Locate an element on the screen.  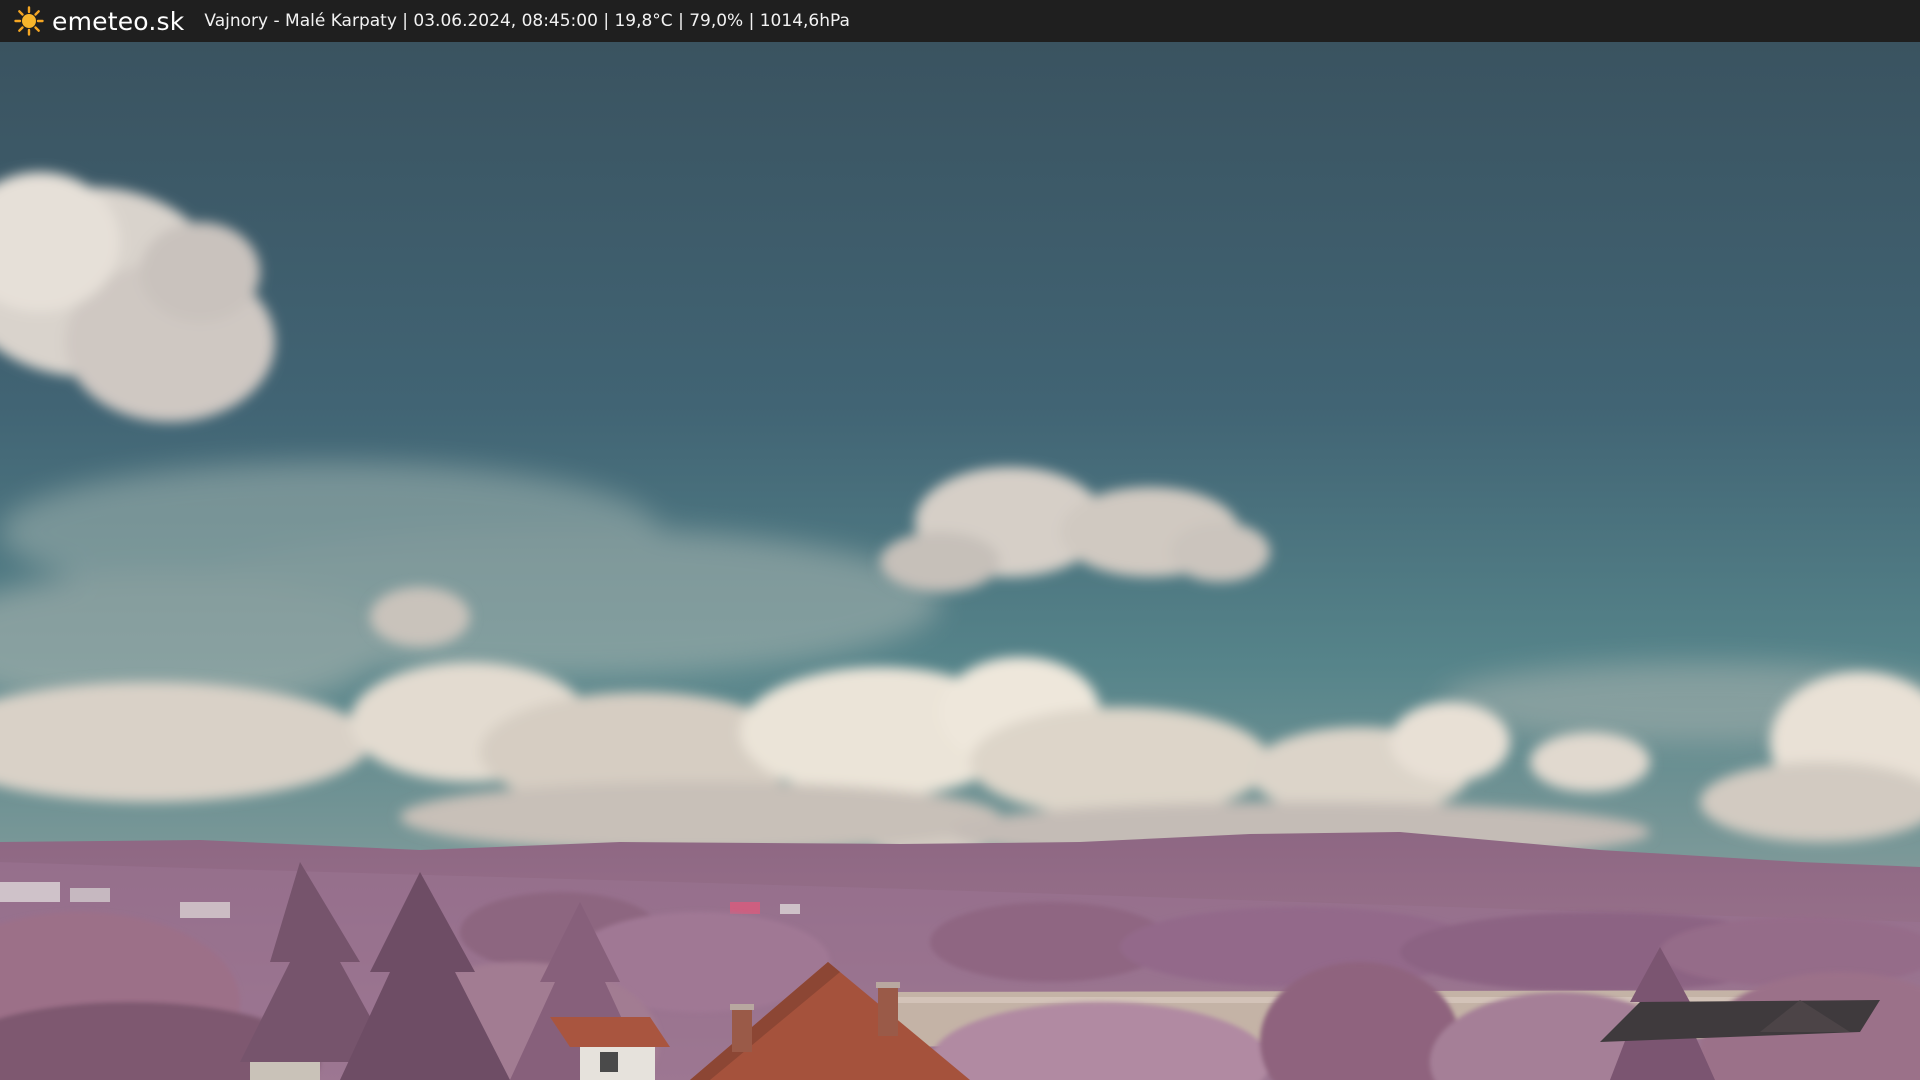
sun-icon is located at coordinates (29, 21).